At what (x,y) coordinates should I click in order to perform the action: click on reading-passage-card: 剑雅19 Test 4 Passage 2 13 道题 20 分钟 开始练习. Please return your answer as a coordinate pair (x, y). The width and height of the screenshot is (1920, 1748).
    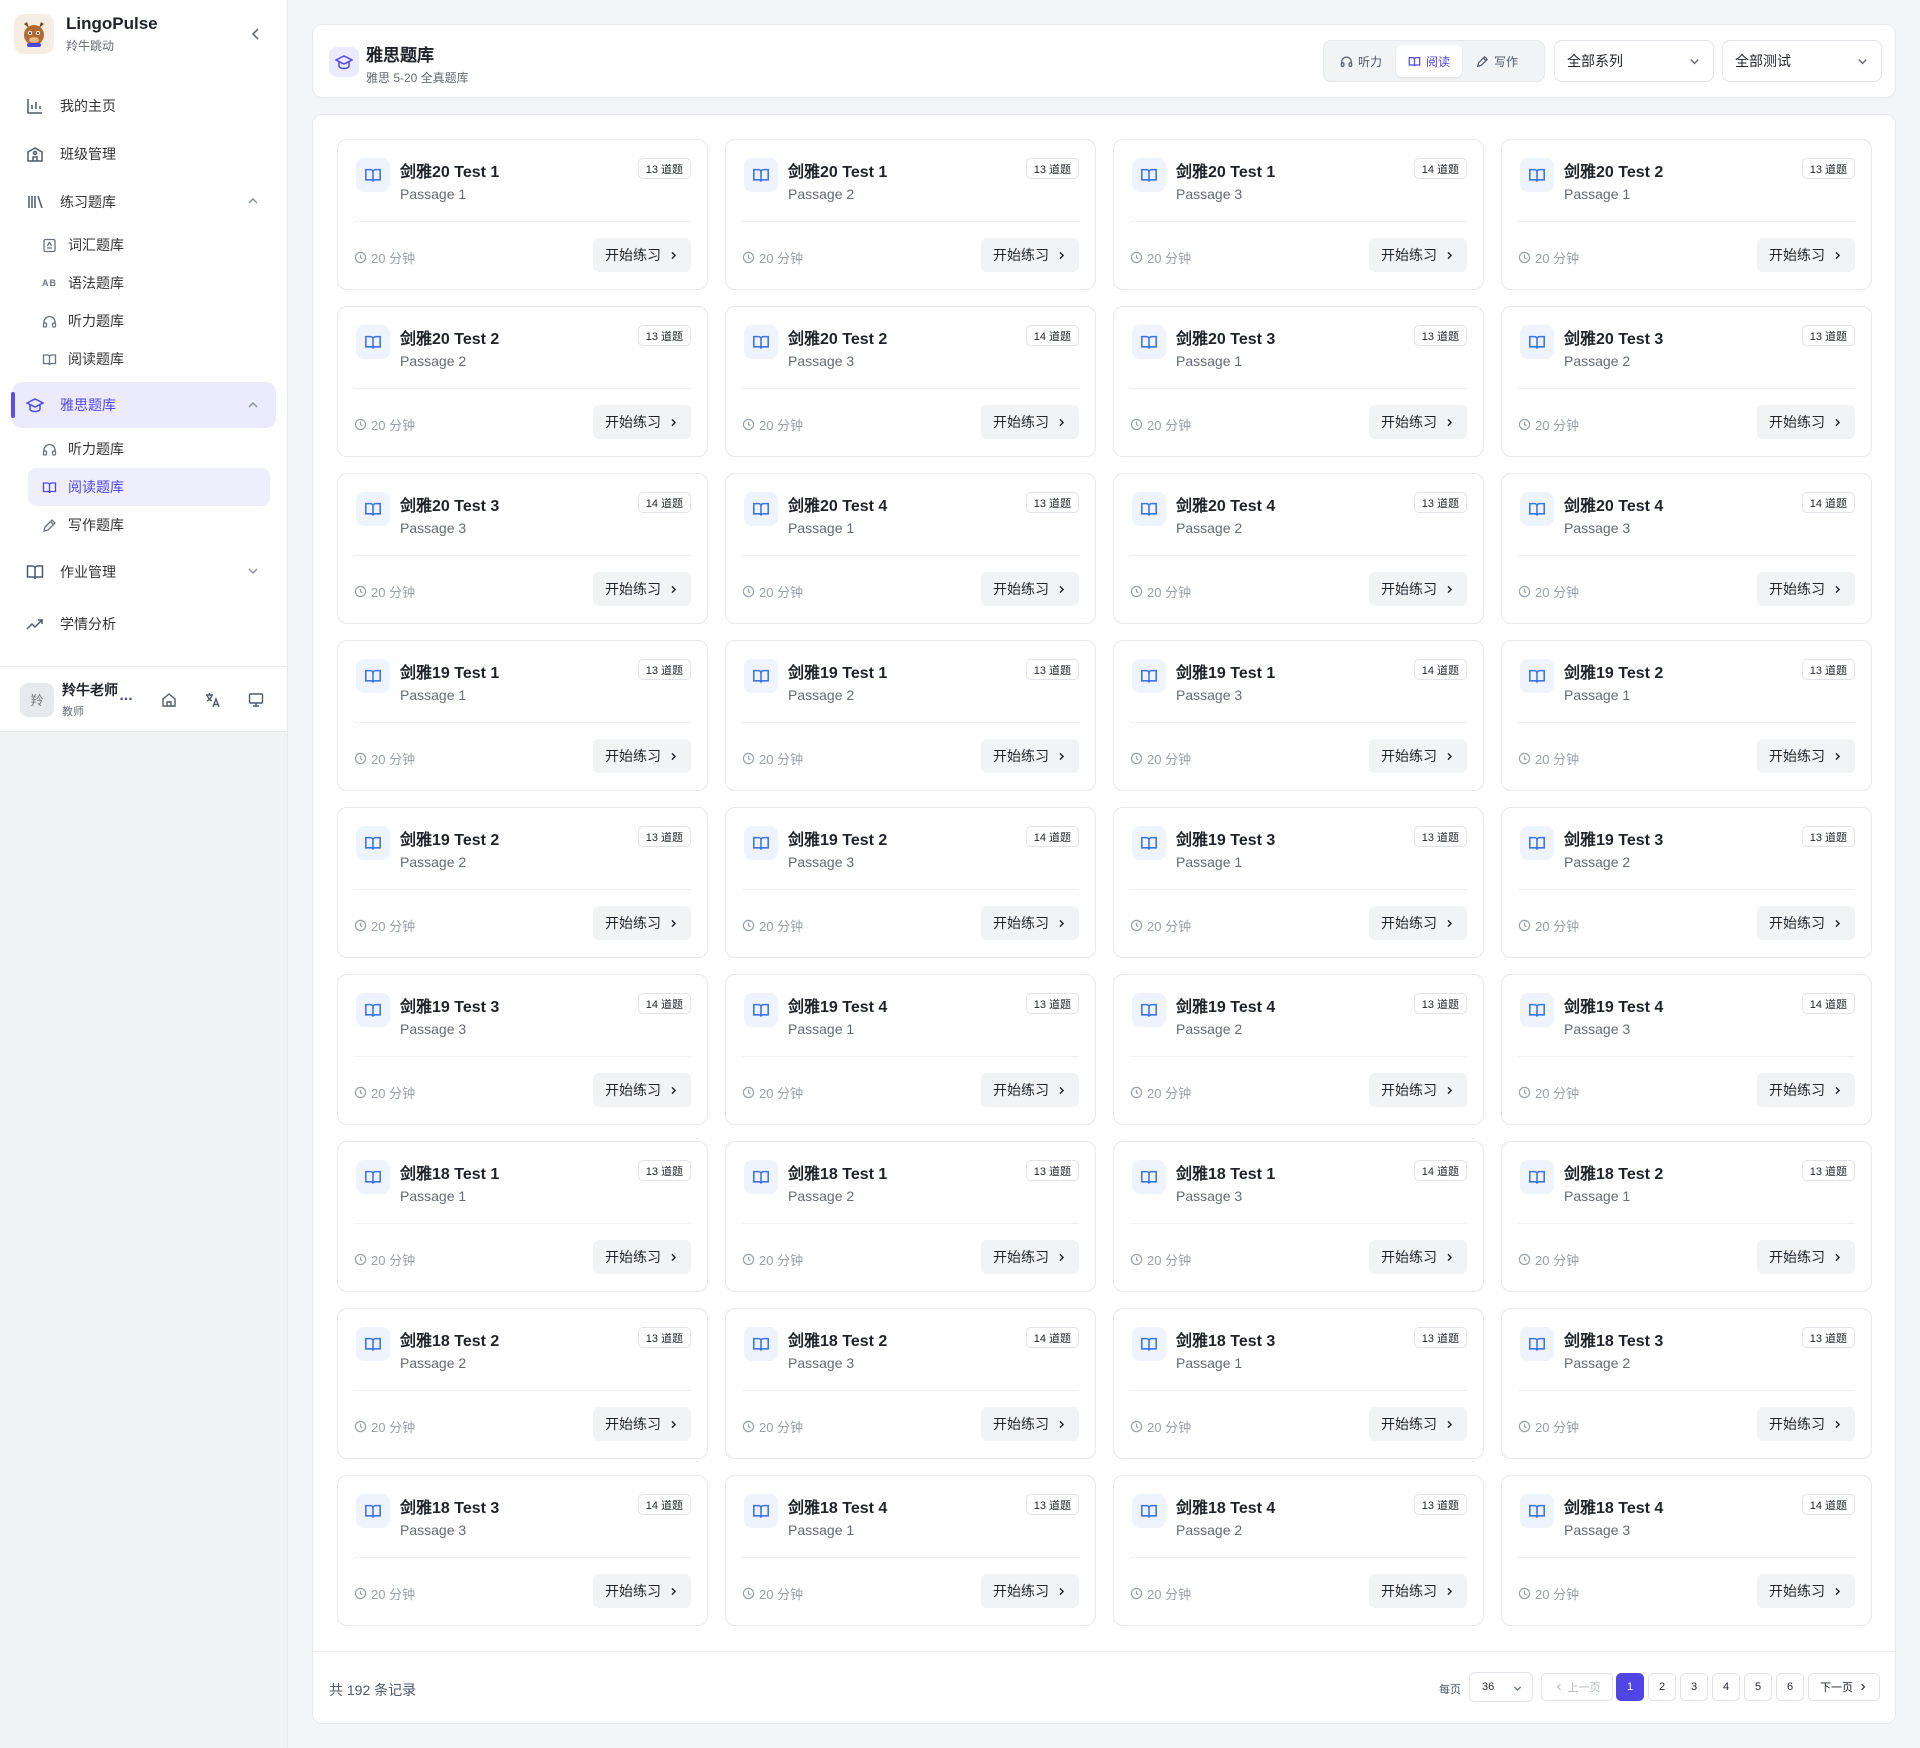
    Looking at the image, I should click on (1298, 1049).